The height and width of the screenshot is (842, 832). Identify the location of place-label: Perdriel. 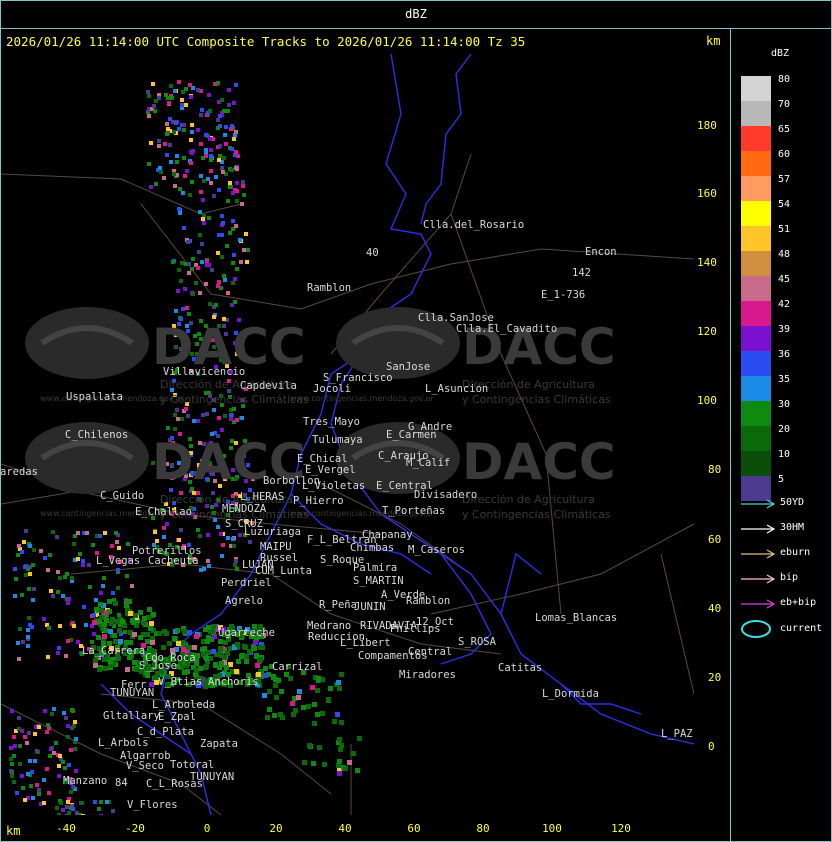
(246, 583).